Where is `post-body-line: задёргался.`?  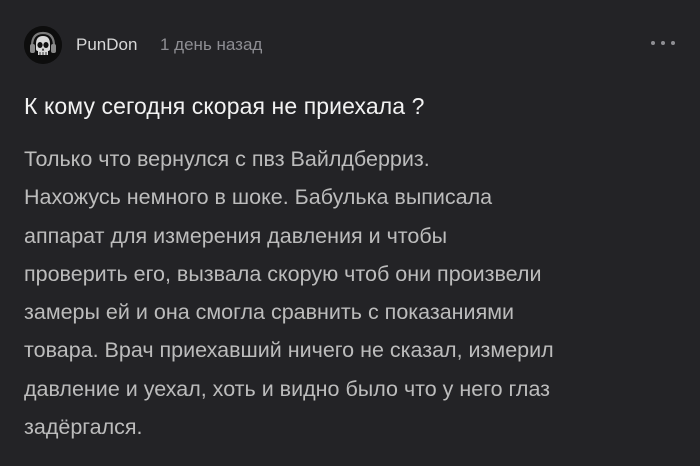 post-body-line: задёргался. is located at coordinates (83, 427).